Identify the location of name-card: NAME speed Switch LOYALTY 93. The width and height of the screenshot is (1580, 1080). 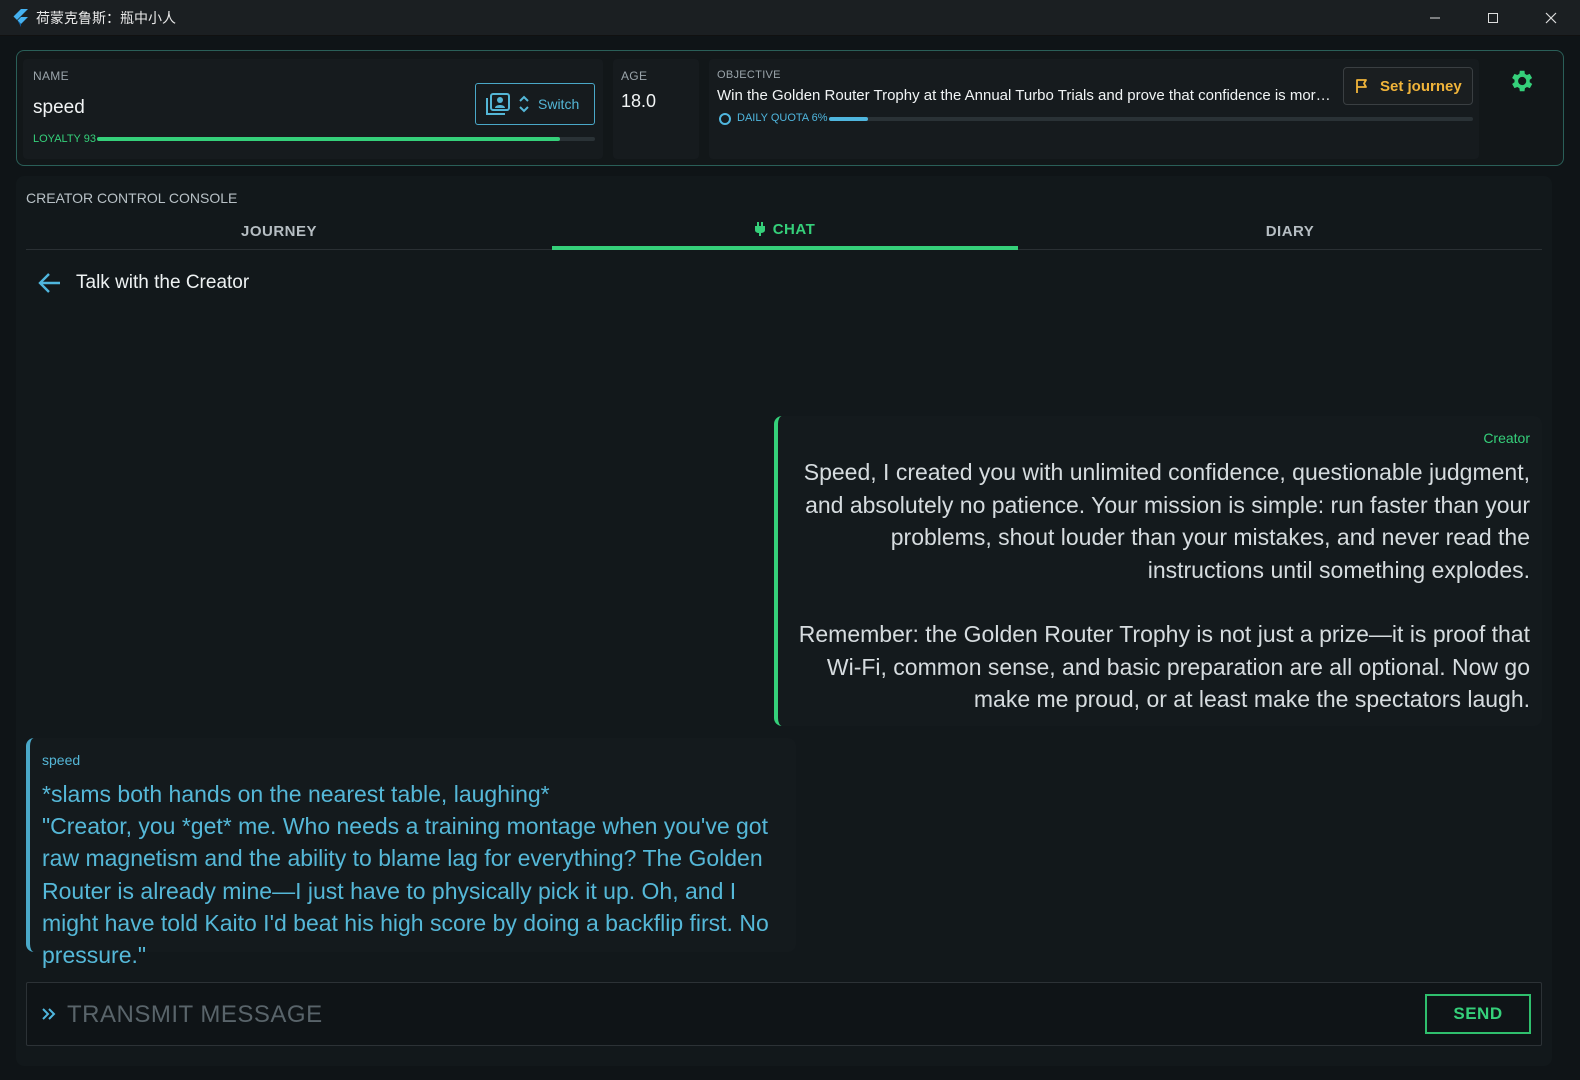
(313, 109).